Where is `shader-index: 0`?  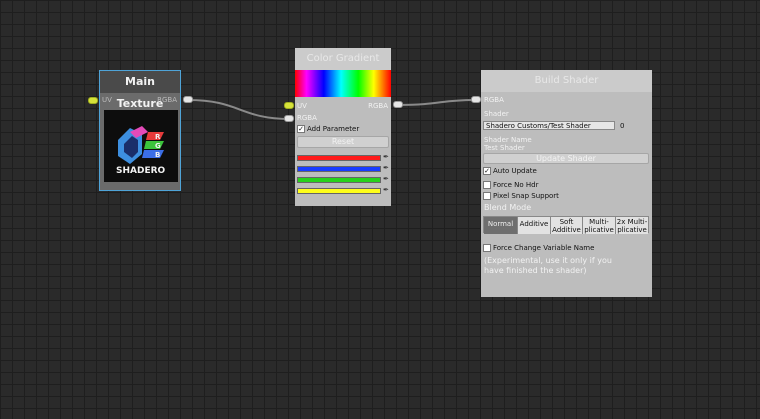 shader-index: 0 is located at coordinates (622, 126).